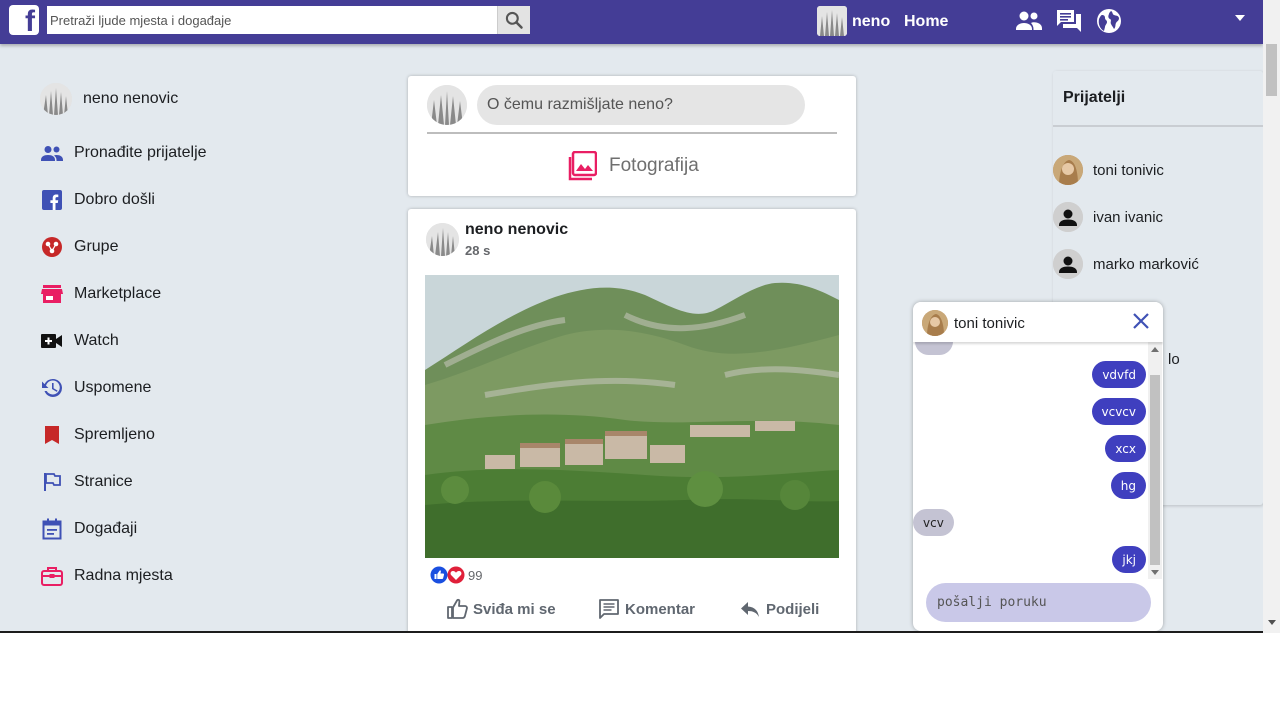 The image size is (1280, 720). I want to click on comment-icon, so click(609, 609).